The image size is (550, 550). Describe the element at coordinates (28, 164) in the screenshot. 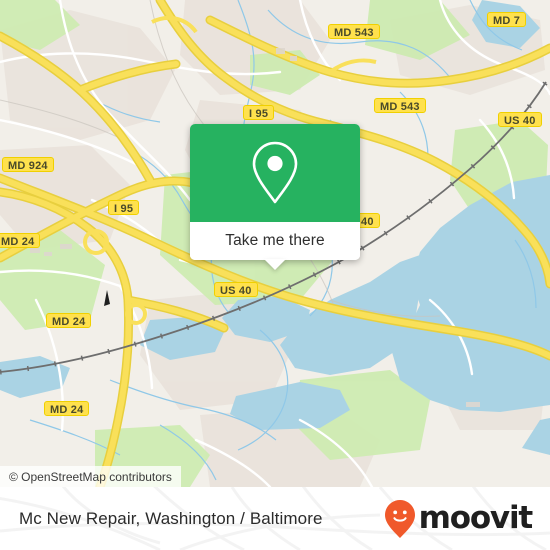

I see `road-shield: MD 924` at that location.